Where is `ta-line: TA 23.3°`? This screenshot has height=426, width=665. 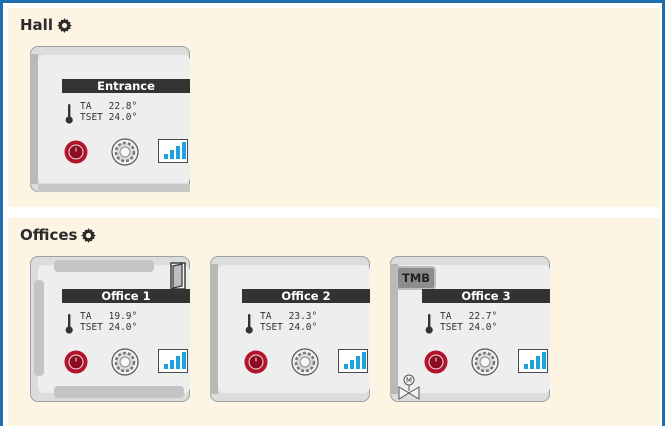 ta-line: TA 23.3° is located at coordinates (289, 316).